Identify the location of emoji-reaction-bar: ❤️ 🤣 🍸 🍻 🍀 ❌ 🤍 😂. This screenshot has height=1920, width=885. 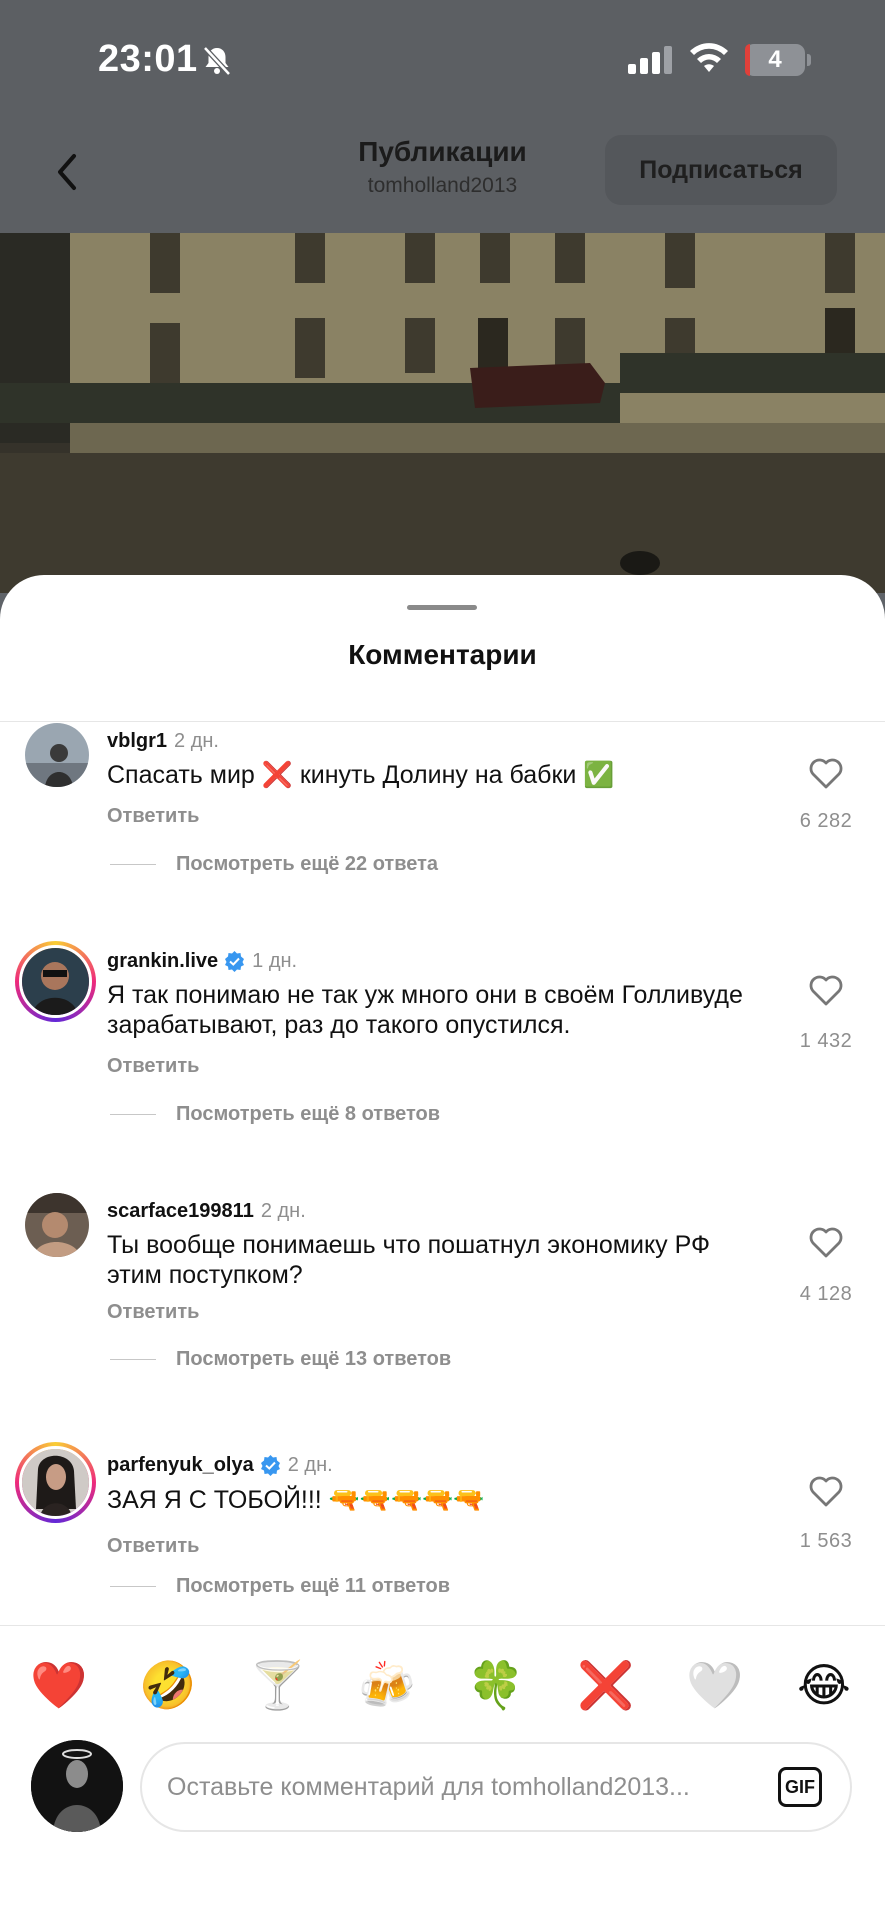
(442, 1685).